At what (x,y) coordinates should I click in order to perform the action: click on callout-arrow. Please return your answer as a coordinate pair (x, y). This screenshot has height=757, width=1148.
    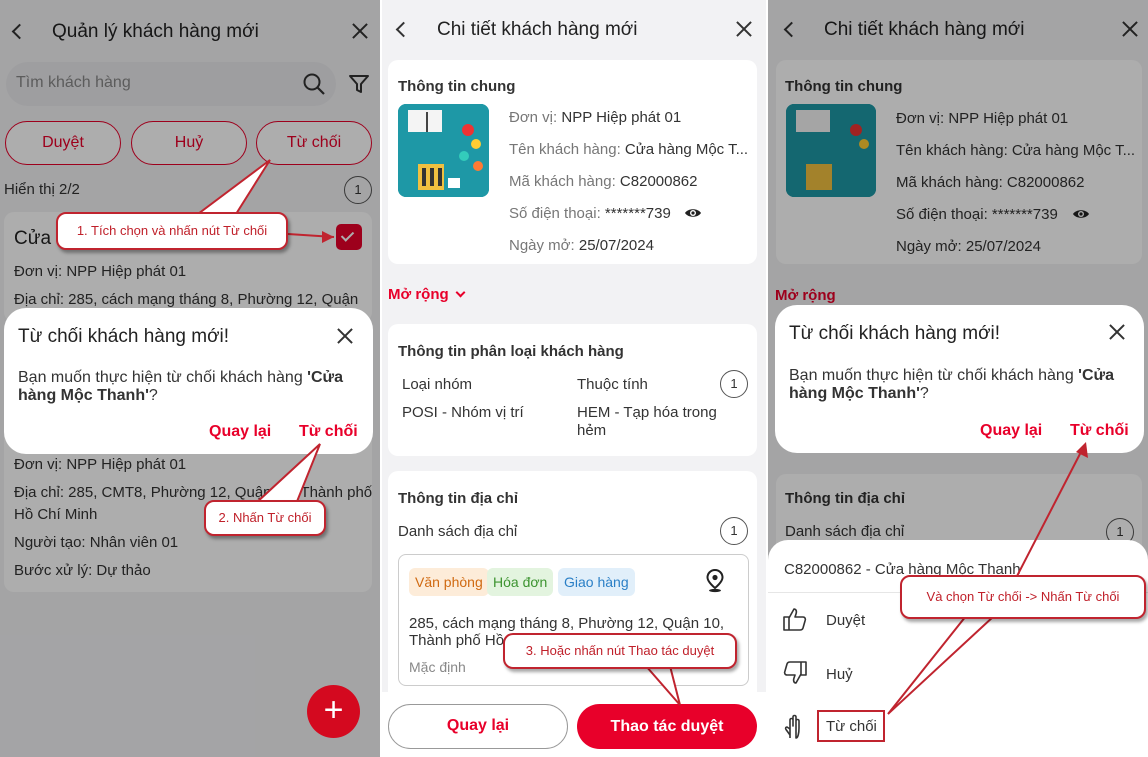
    Looking at the image, I should click on (1049, 514).